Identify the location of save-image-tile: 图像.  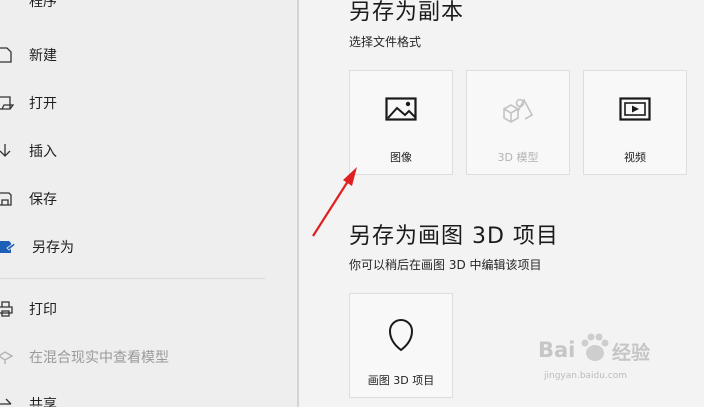
(401, 122).